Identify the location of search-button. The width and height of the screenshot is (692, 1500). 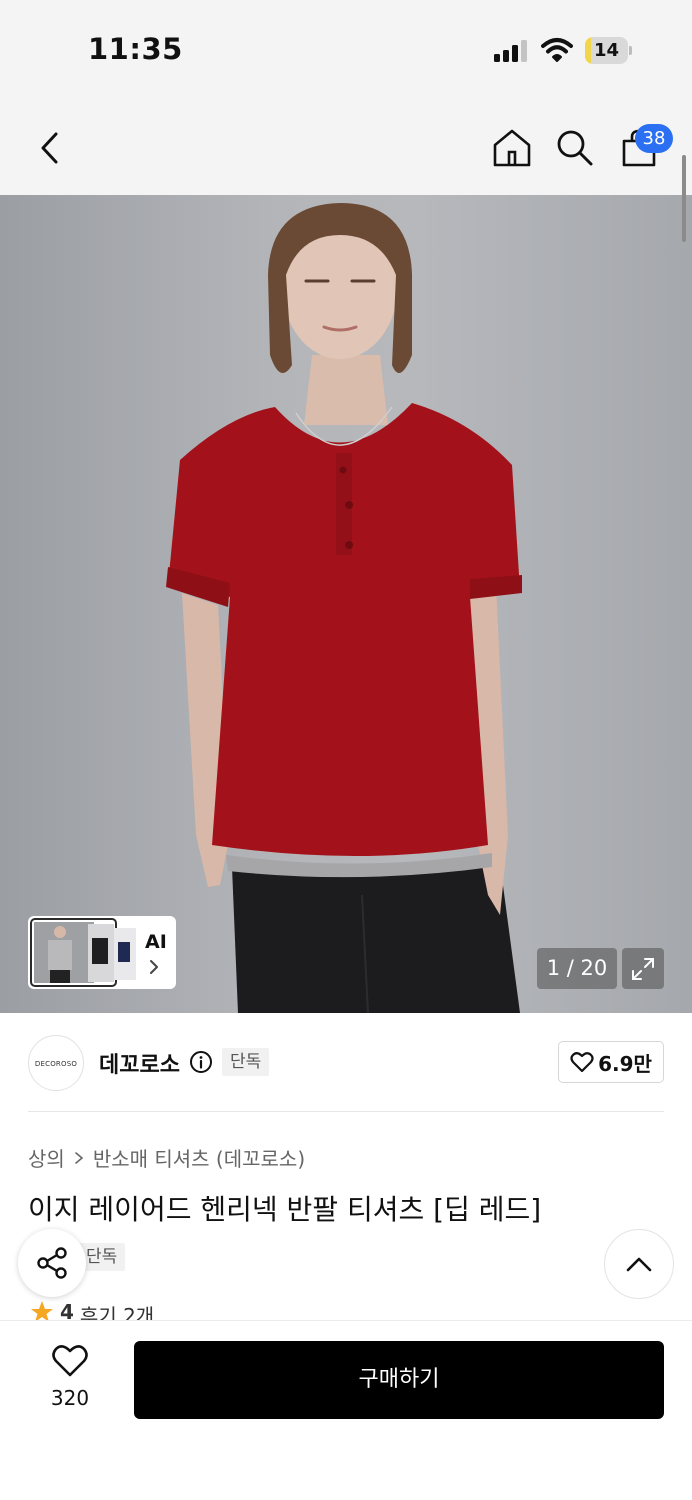
(575, 147).